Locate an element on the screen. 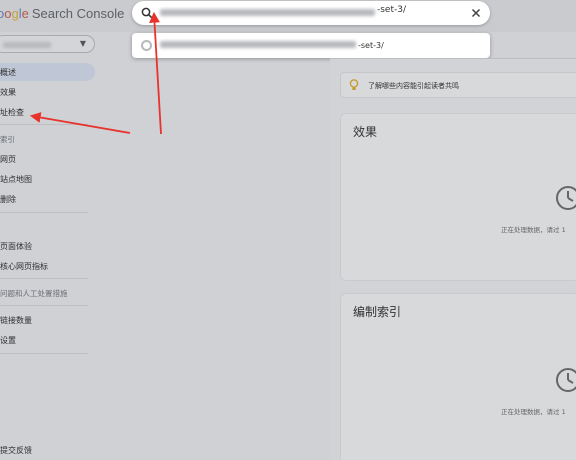 Image resolution: width=576 pixels, height=460 pixels. annotation-arrows is located at coordinates (95, 73).